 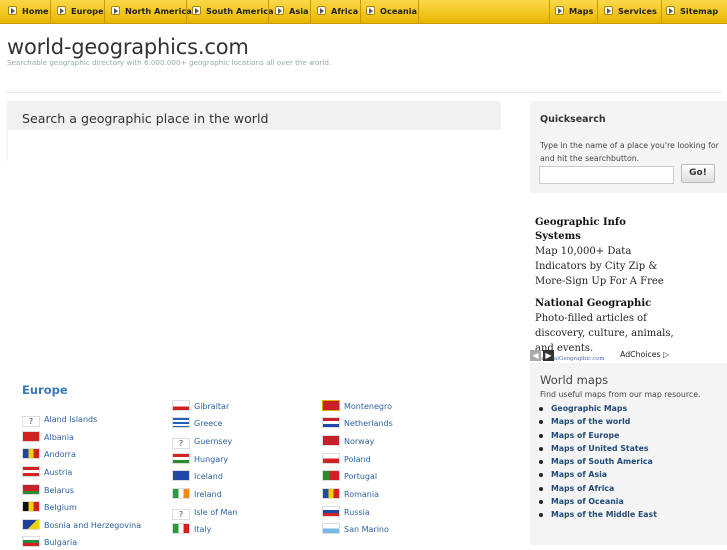 What do you see at coordinates (605, 230) in the screenshot?
I see `ad-title: Geographic Info Systems` at bounding box center [605, 230].